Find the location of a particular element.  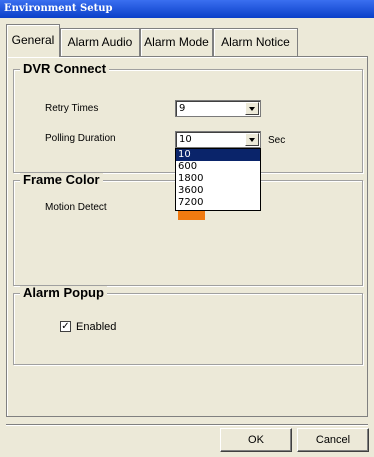

dropdown-option: 600 is located at coordinates (218, 167).